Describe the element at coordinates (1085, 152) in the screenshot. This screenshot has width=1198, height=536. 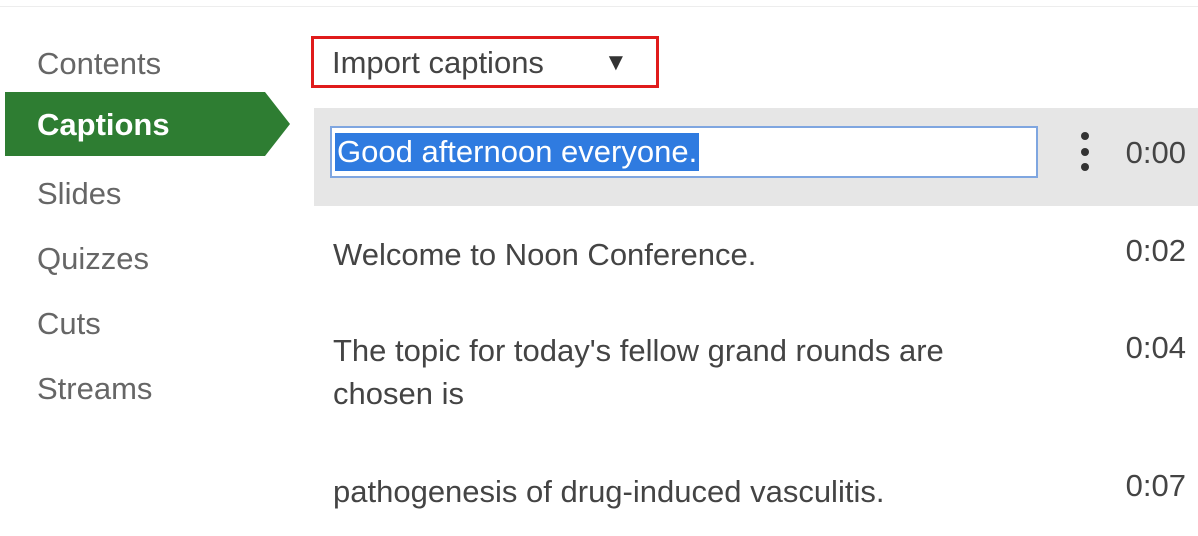
I see `more-options-icon` at that location.